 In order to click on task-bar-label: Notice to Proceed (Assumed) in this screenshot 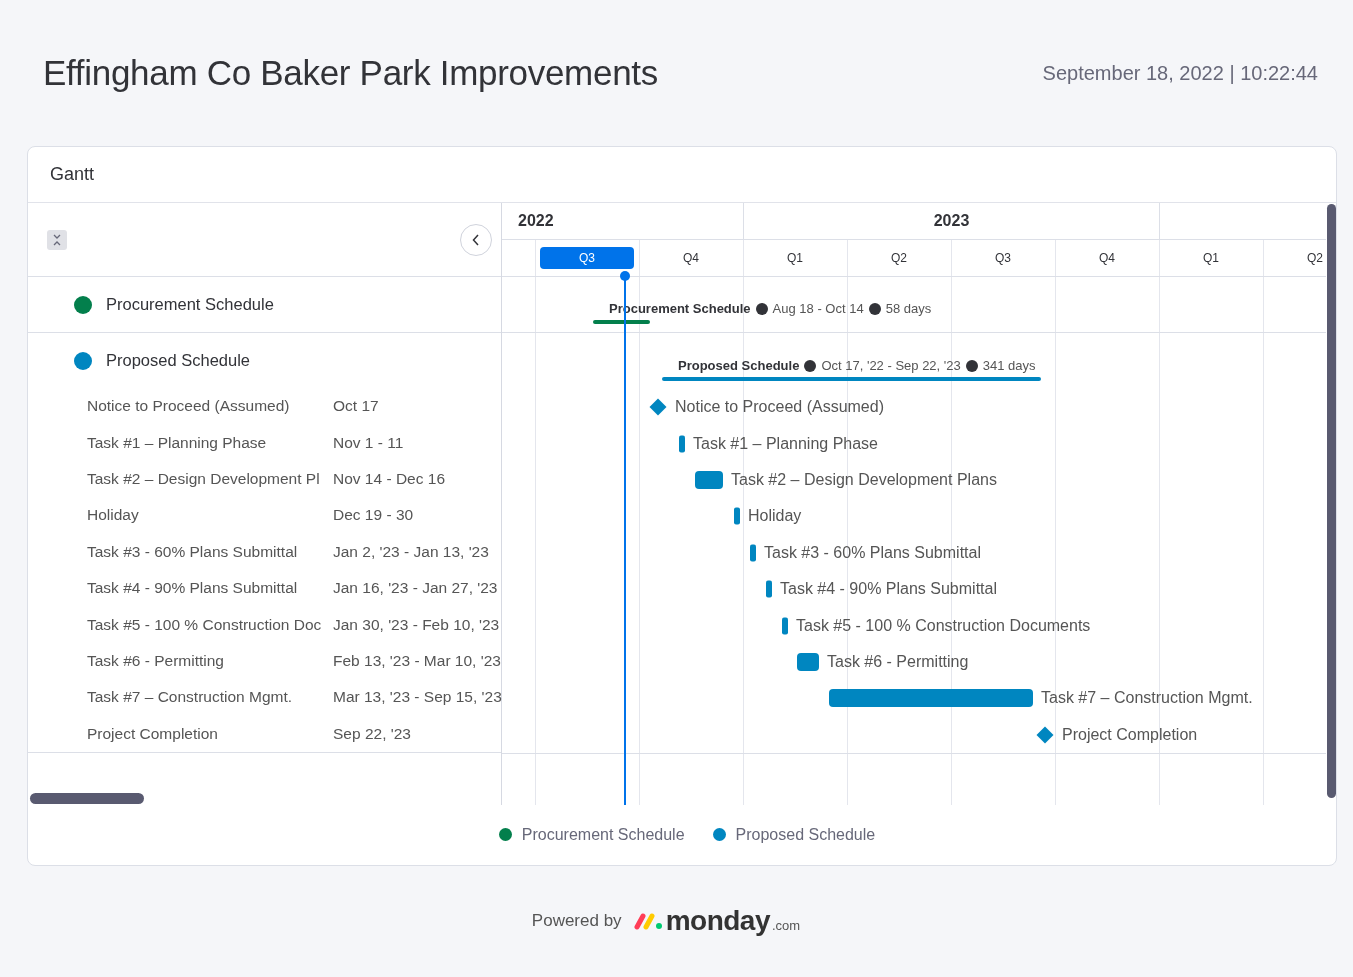, I will do `click(779, 407)`.